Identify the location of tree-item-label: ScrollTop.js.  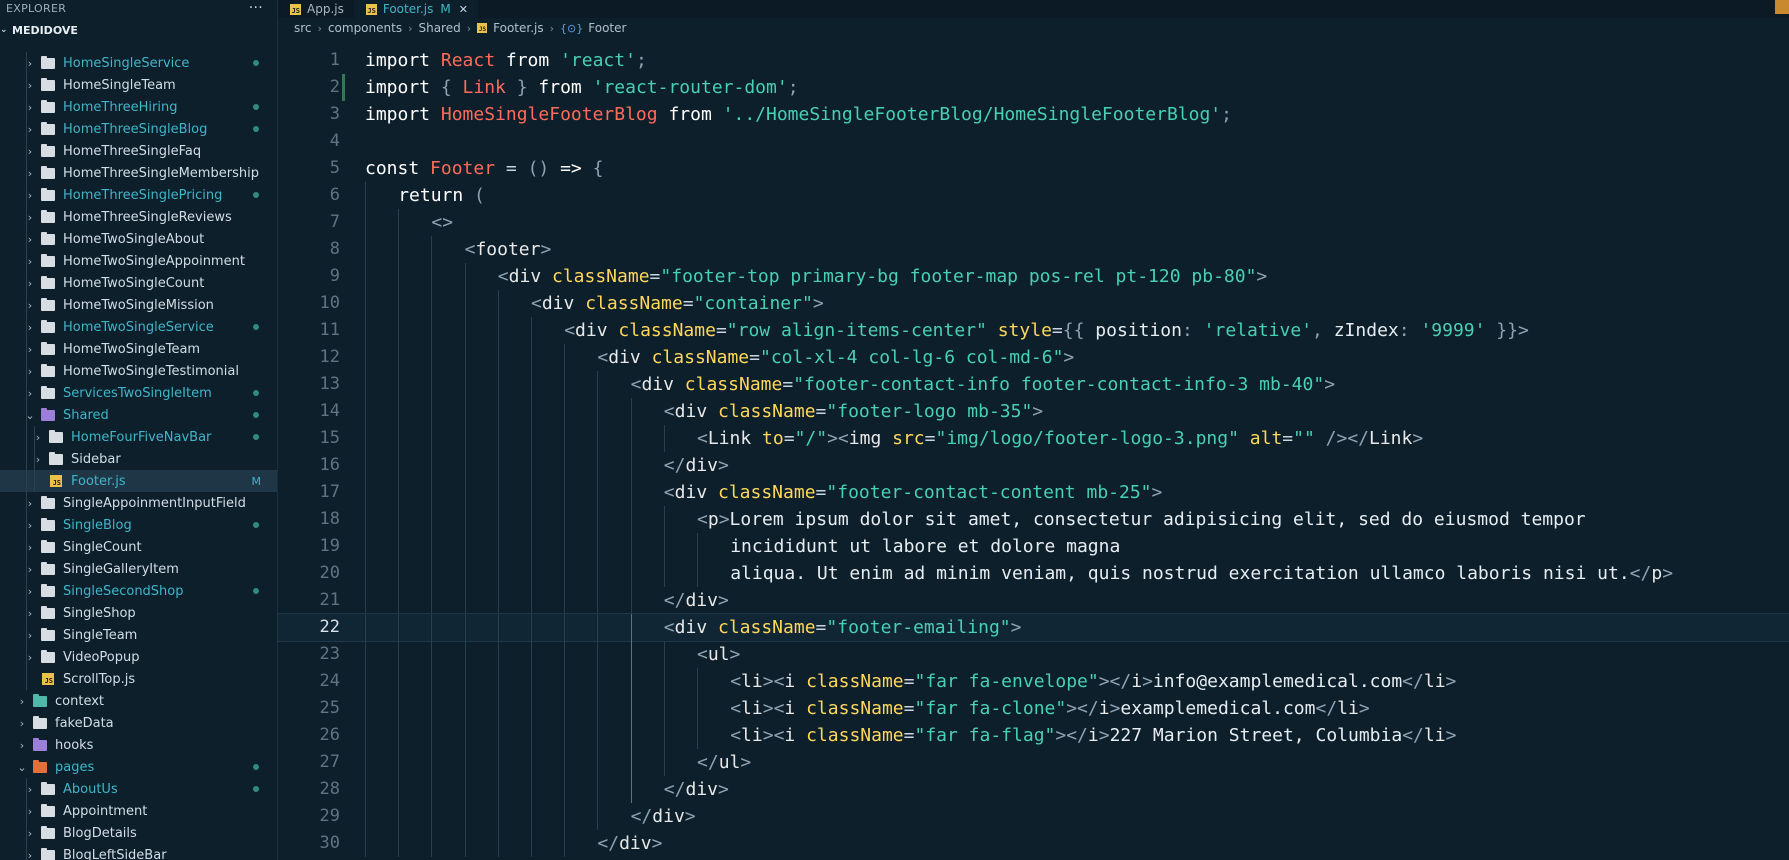
(99, 679).